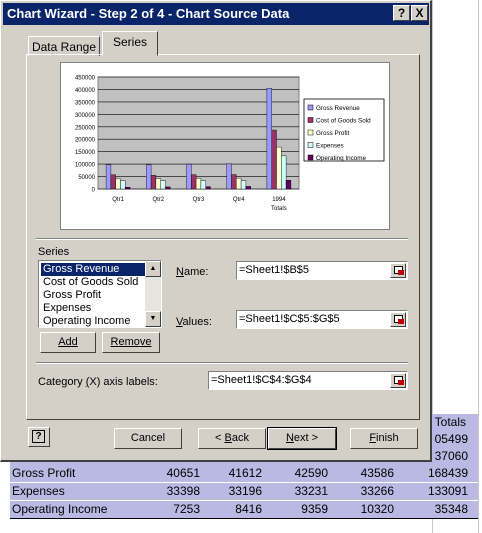 This screenshot has width=482, height=533. I want to click on tab-series: Series, so click(130, 43).